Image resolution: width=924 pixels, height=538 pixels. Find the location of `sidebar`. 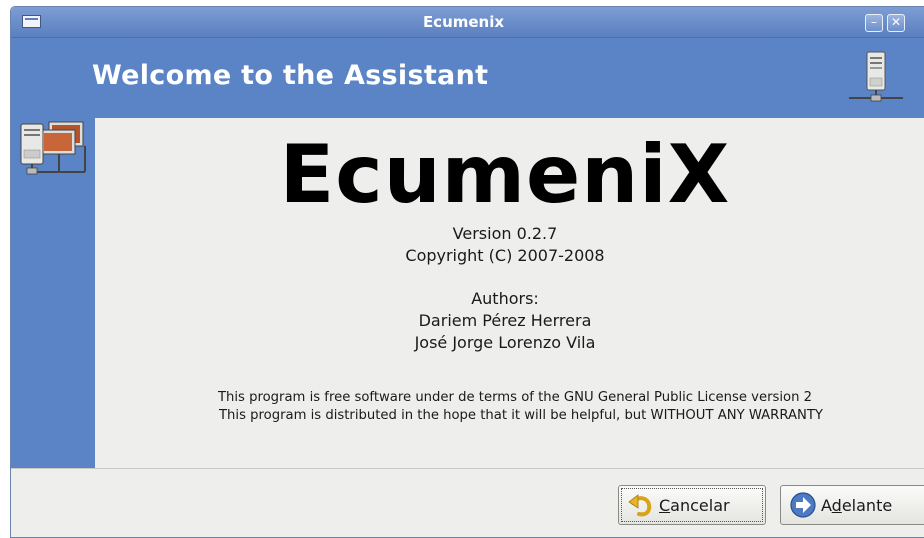

sidebar is located at coordinates (53, 293).